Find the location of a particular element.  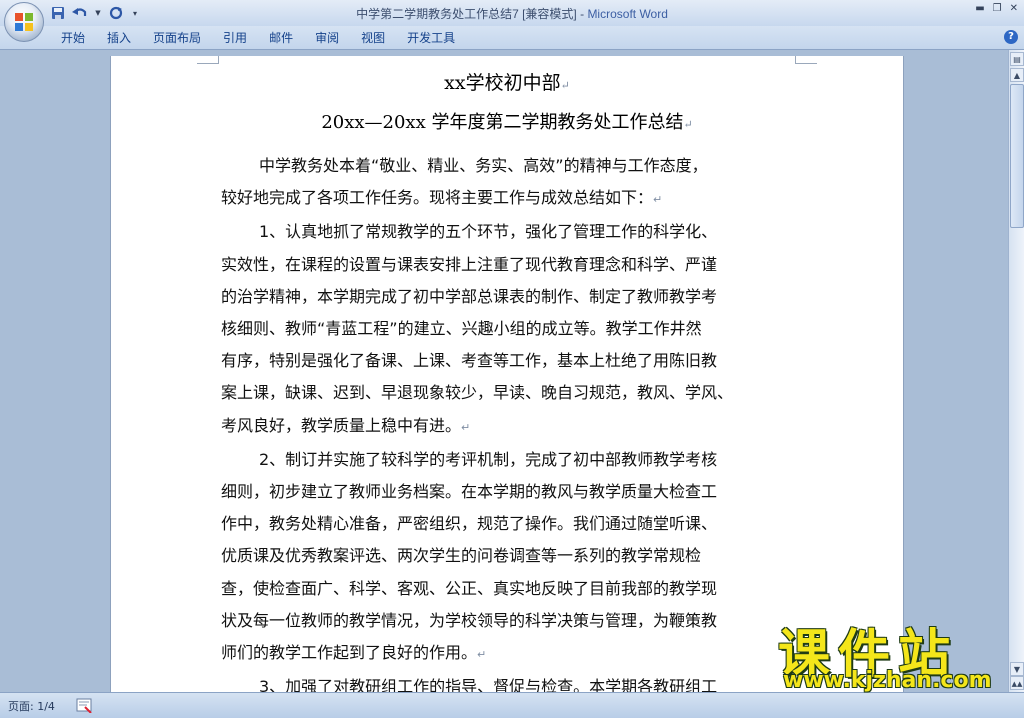

restore-icon: ❐ is located at coordinates (997, 8).